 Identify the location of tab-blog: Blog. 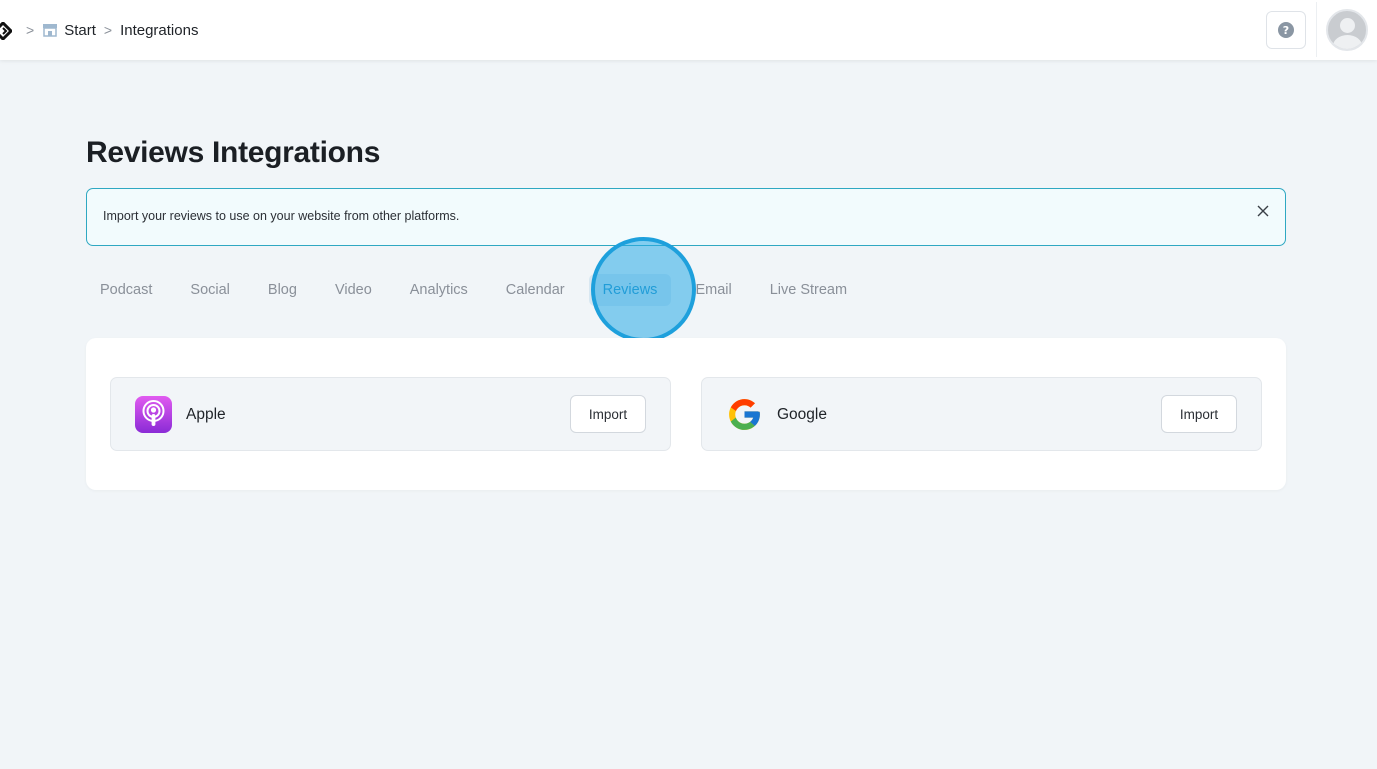
(282, 290).